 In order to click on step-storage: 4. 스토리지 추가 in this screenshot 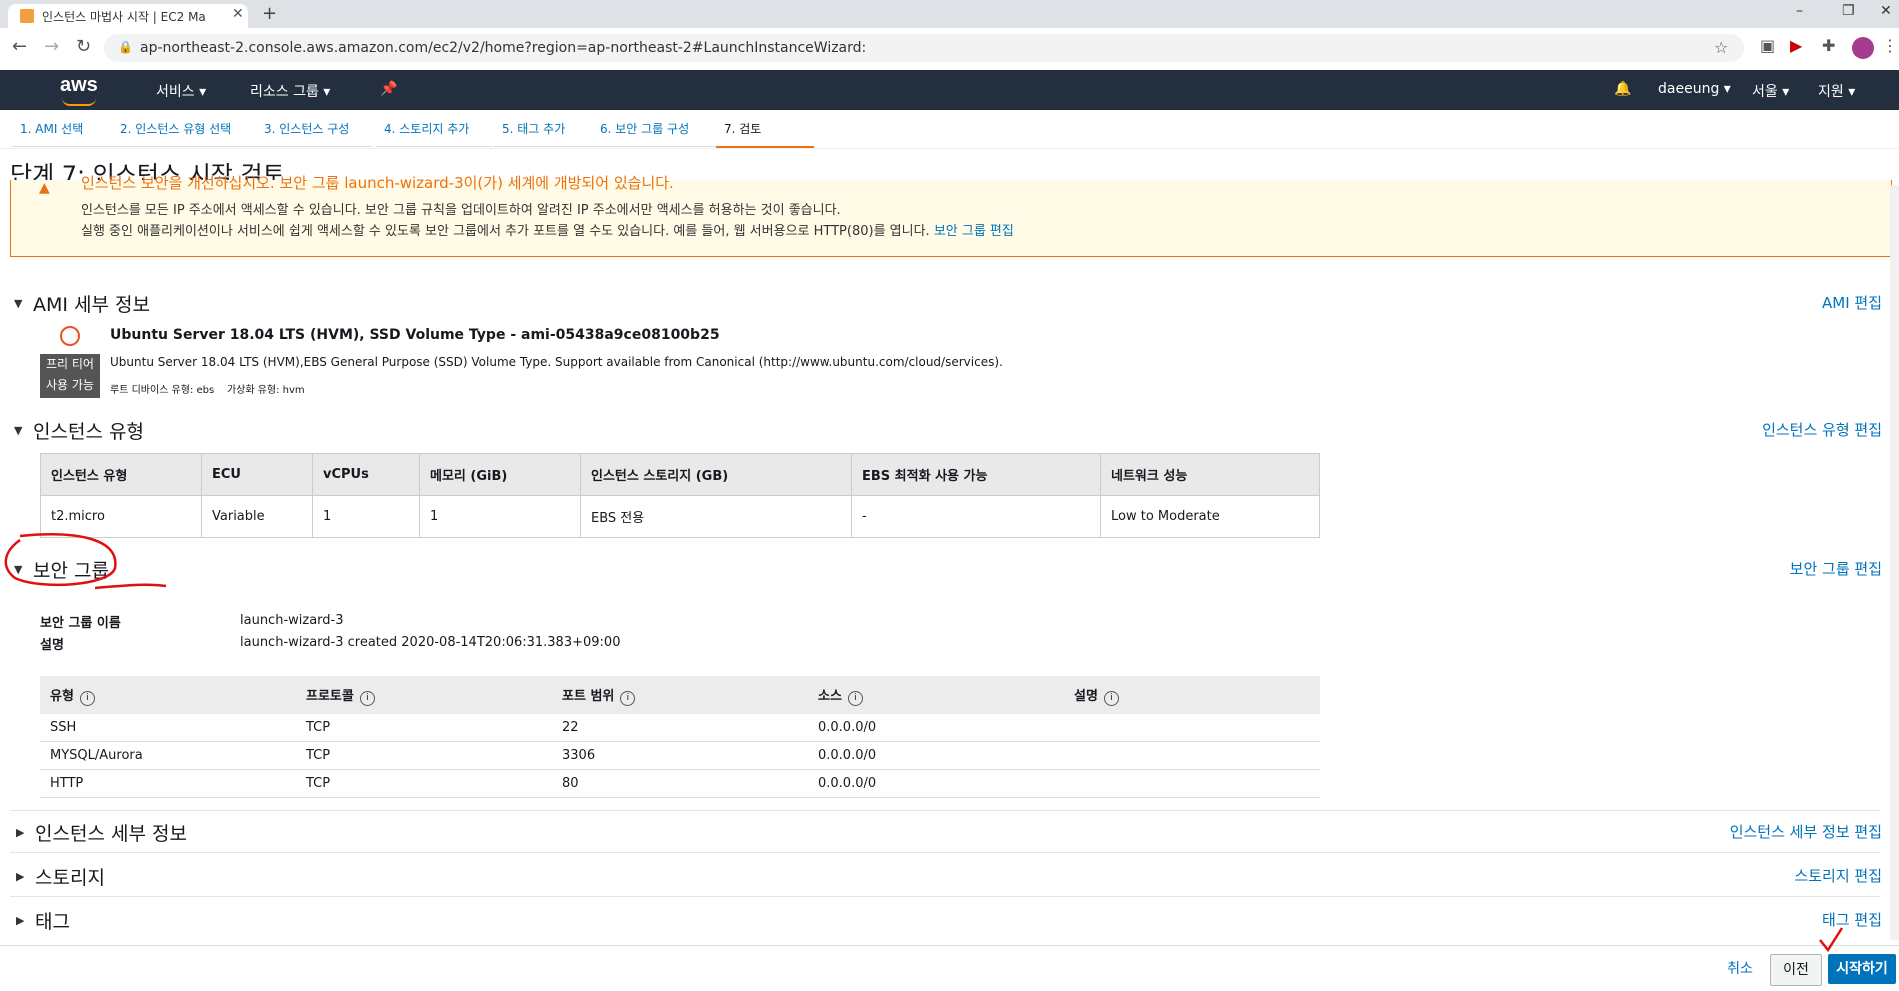, I will do `click(434, 133)`.